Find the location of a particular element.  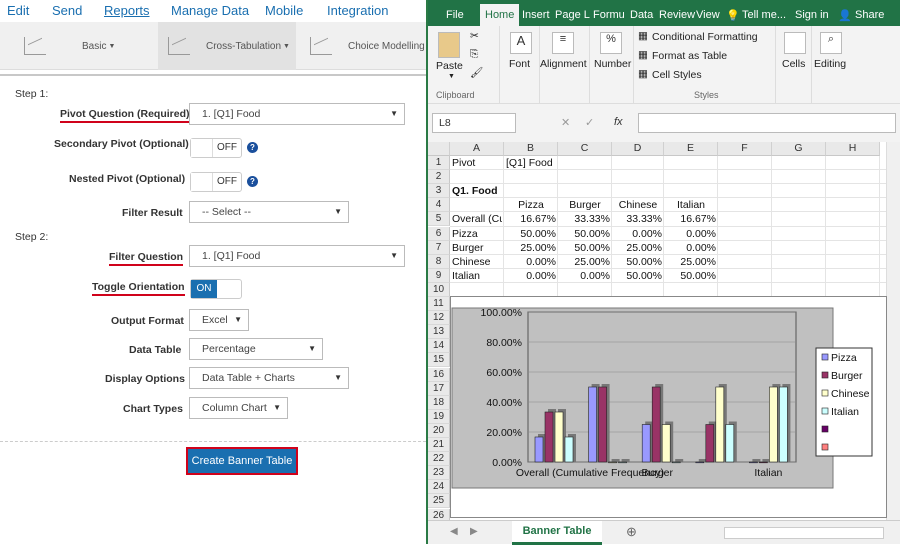

column-header: H is located at coordinates (853, 149).